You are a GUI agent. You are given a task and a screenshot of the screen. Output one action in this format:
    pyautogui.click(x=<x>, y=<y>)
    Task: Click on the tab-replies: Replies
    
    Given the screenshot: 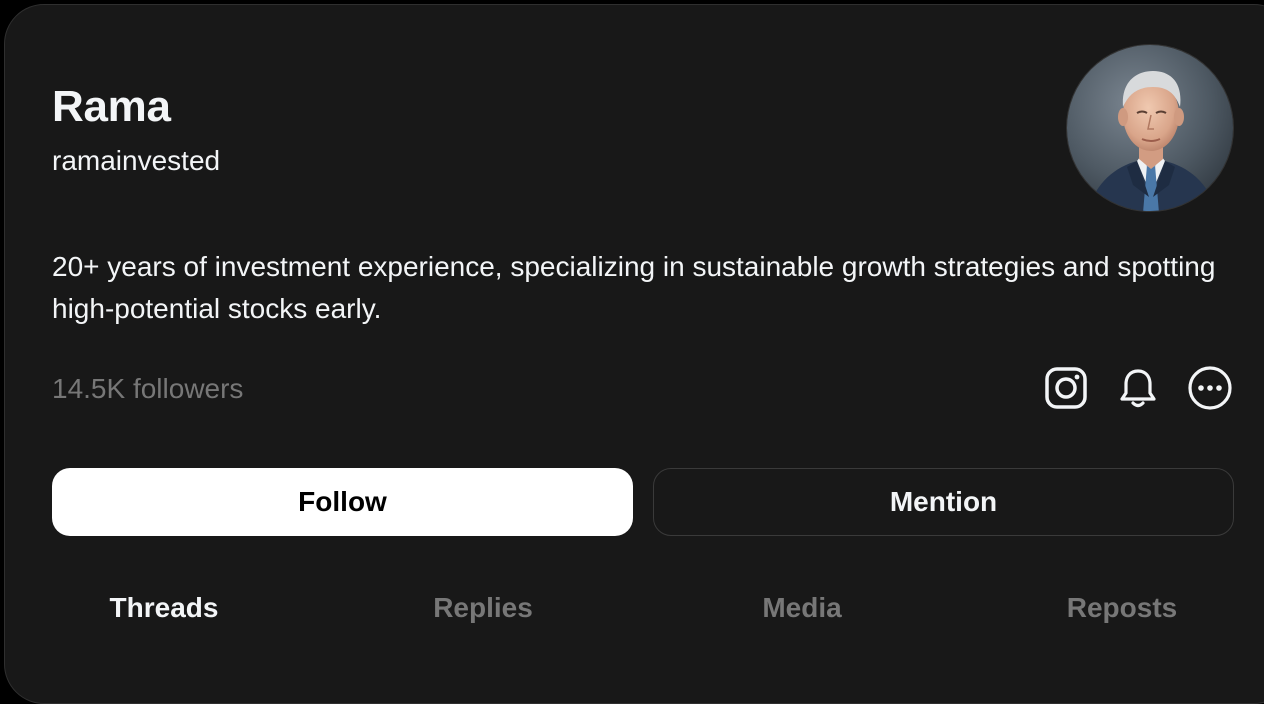 What is the action you would take?
    pyautogui.click(x=483, y=608)
    